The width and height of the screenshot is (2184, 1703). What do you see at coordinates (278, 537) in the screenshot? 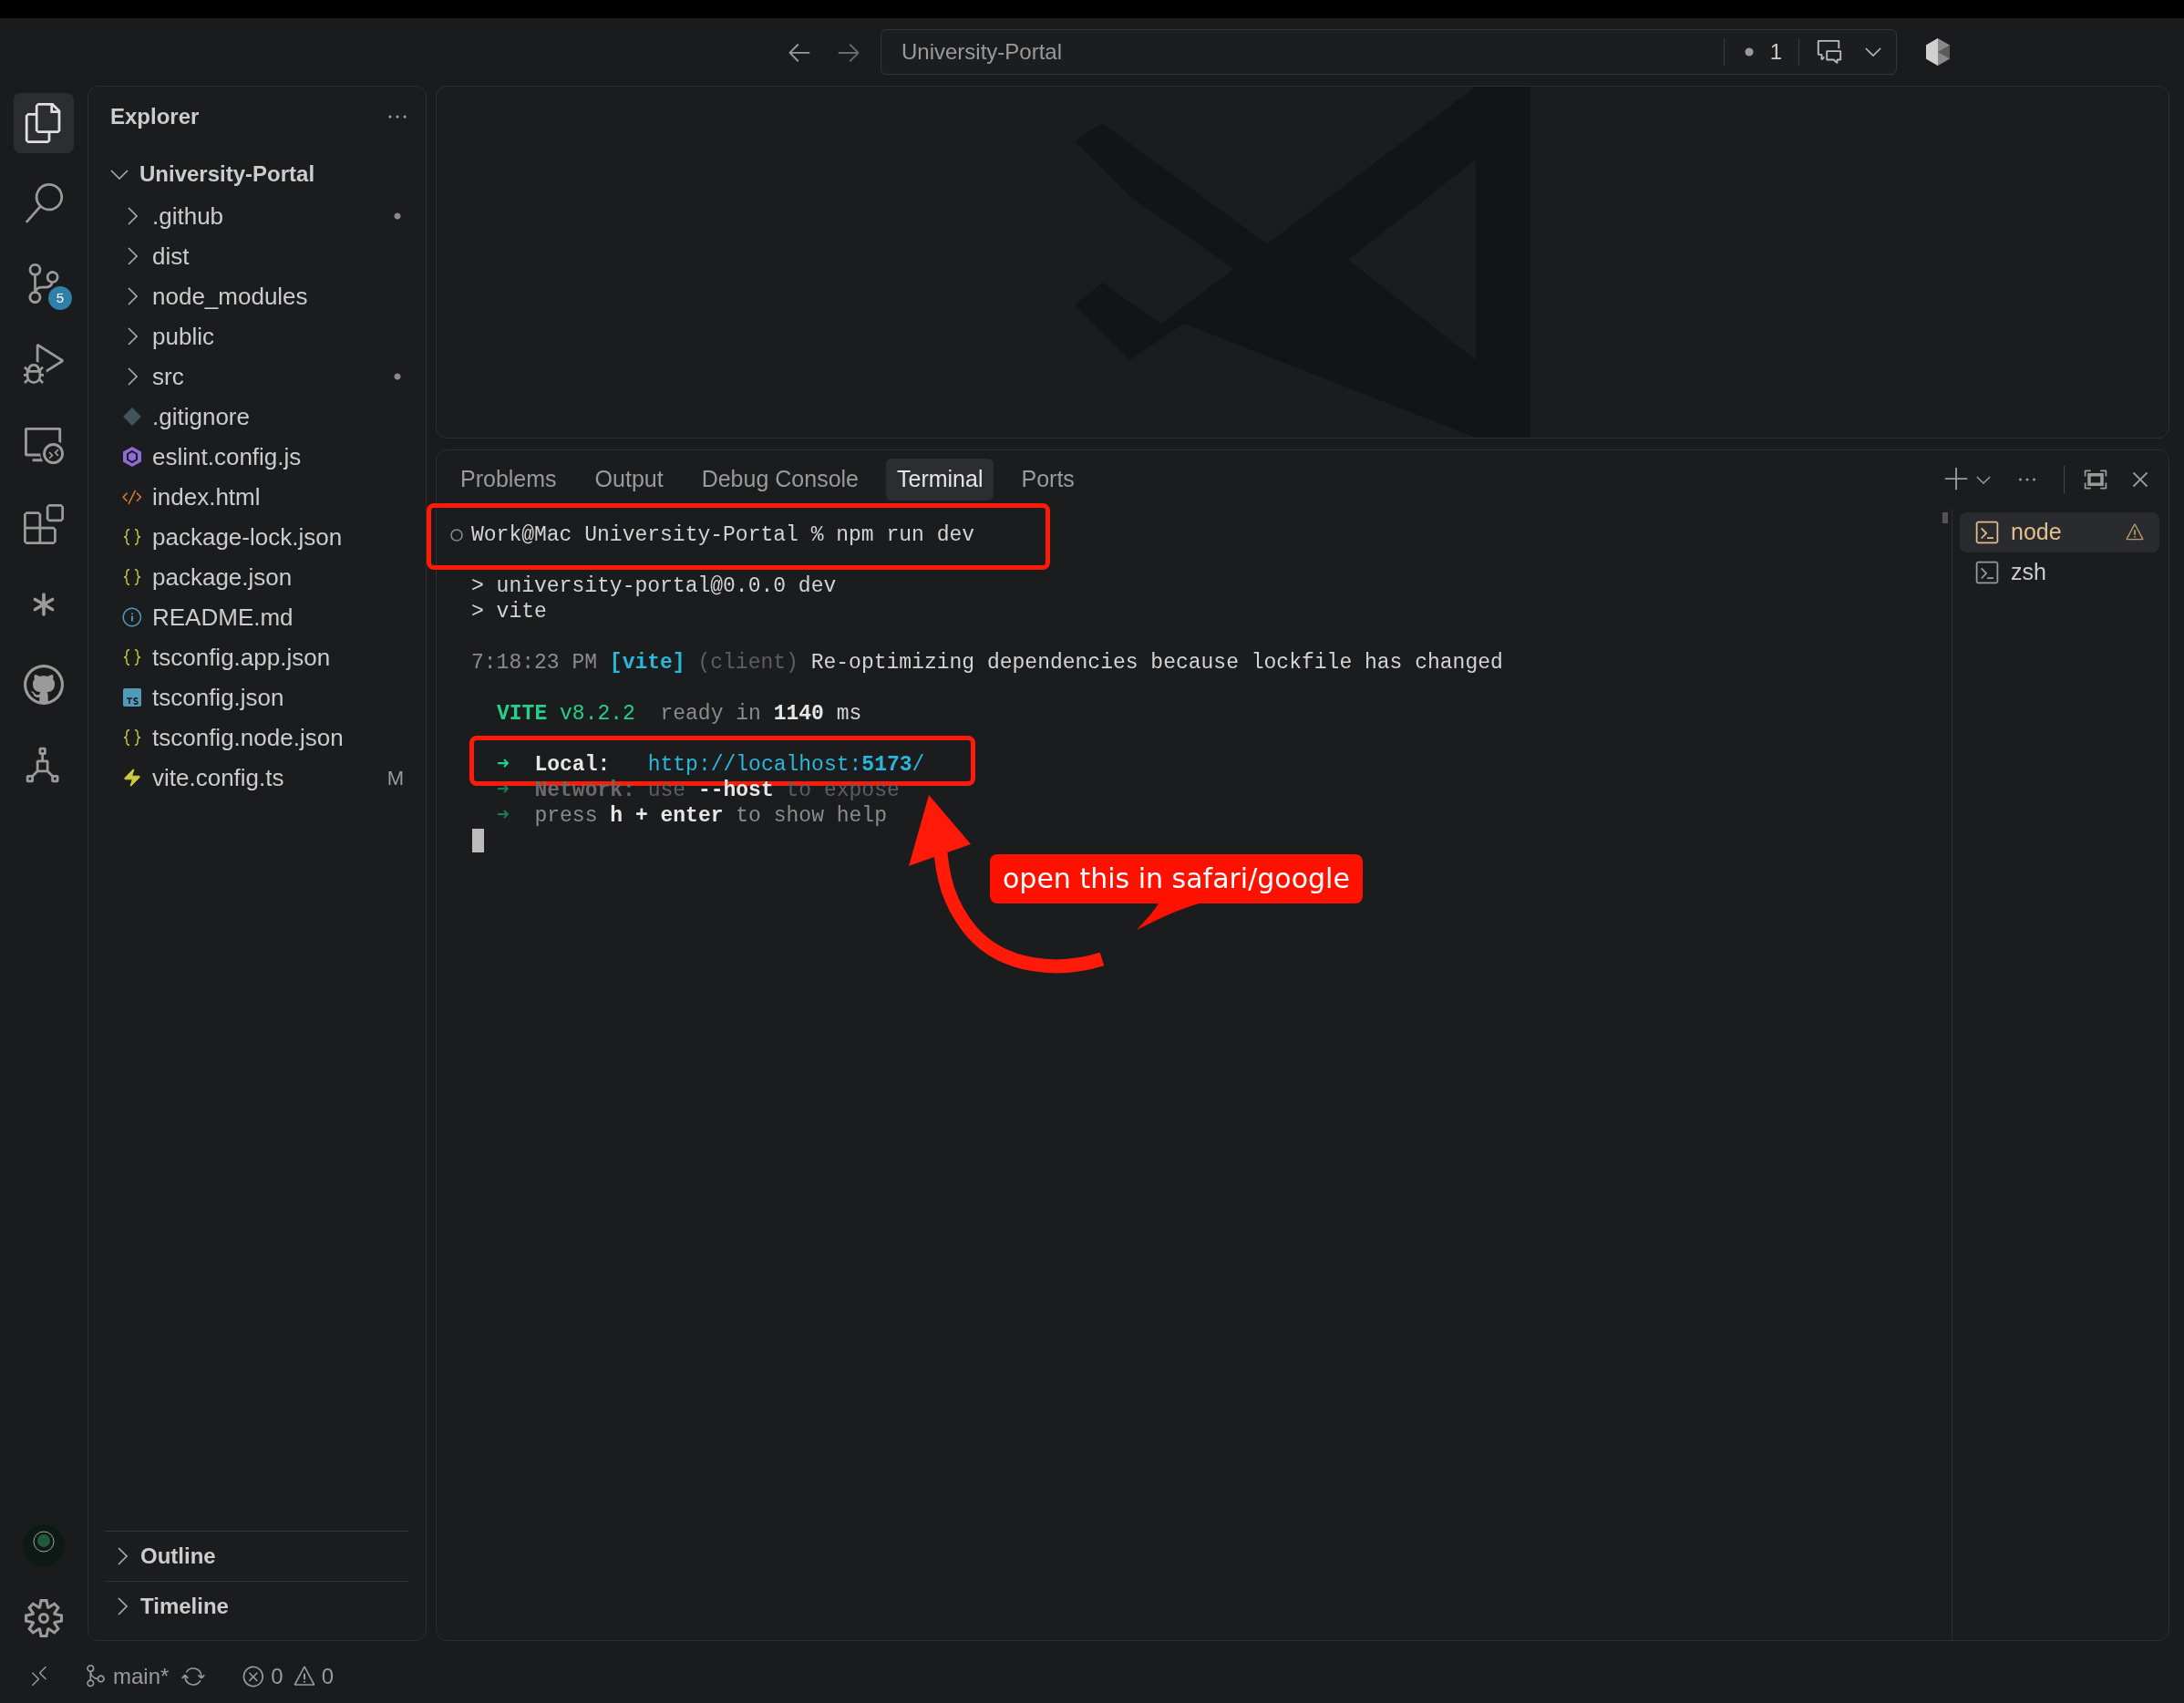
I see `tree-item: package-lock.json` at bounding box center [278, 537].